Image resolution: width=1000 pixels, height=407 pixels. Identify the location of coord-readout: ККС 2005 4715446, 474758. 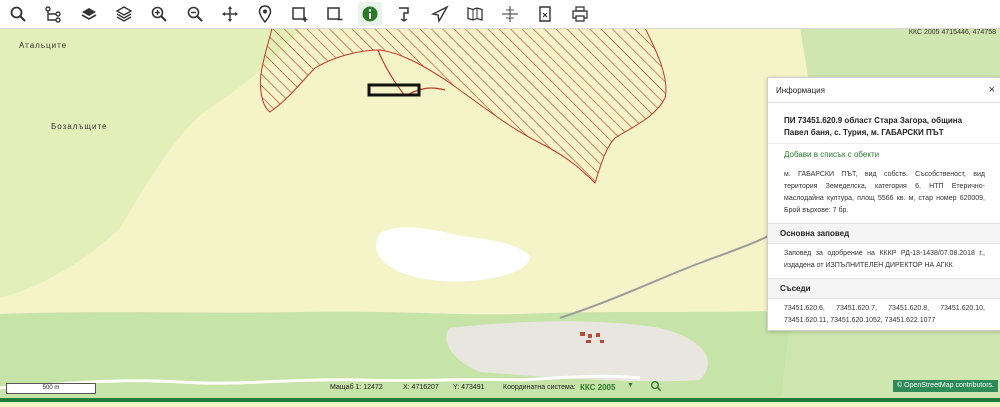
(952, 32).